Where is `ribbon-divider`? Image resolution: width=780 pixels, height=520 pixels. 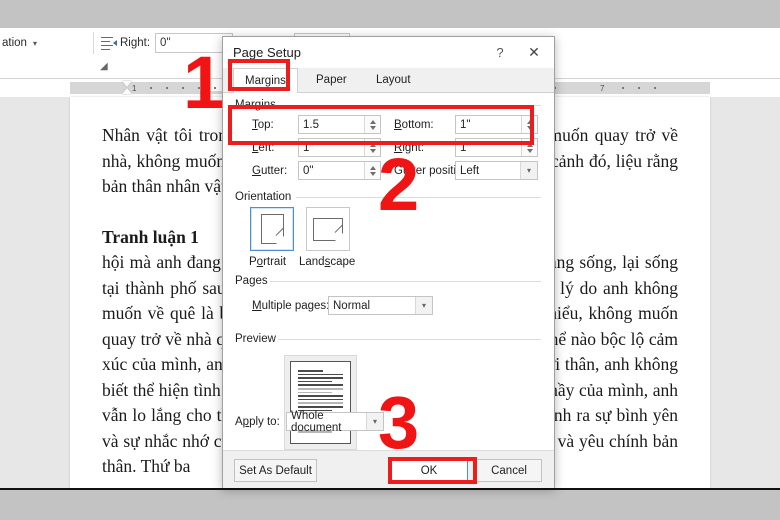 ribbon-divider is located at coordinates (93, 43).